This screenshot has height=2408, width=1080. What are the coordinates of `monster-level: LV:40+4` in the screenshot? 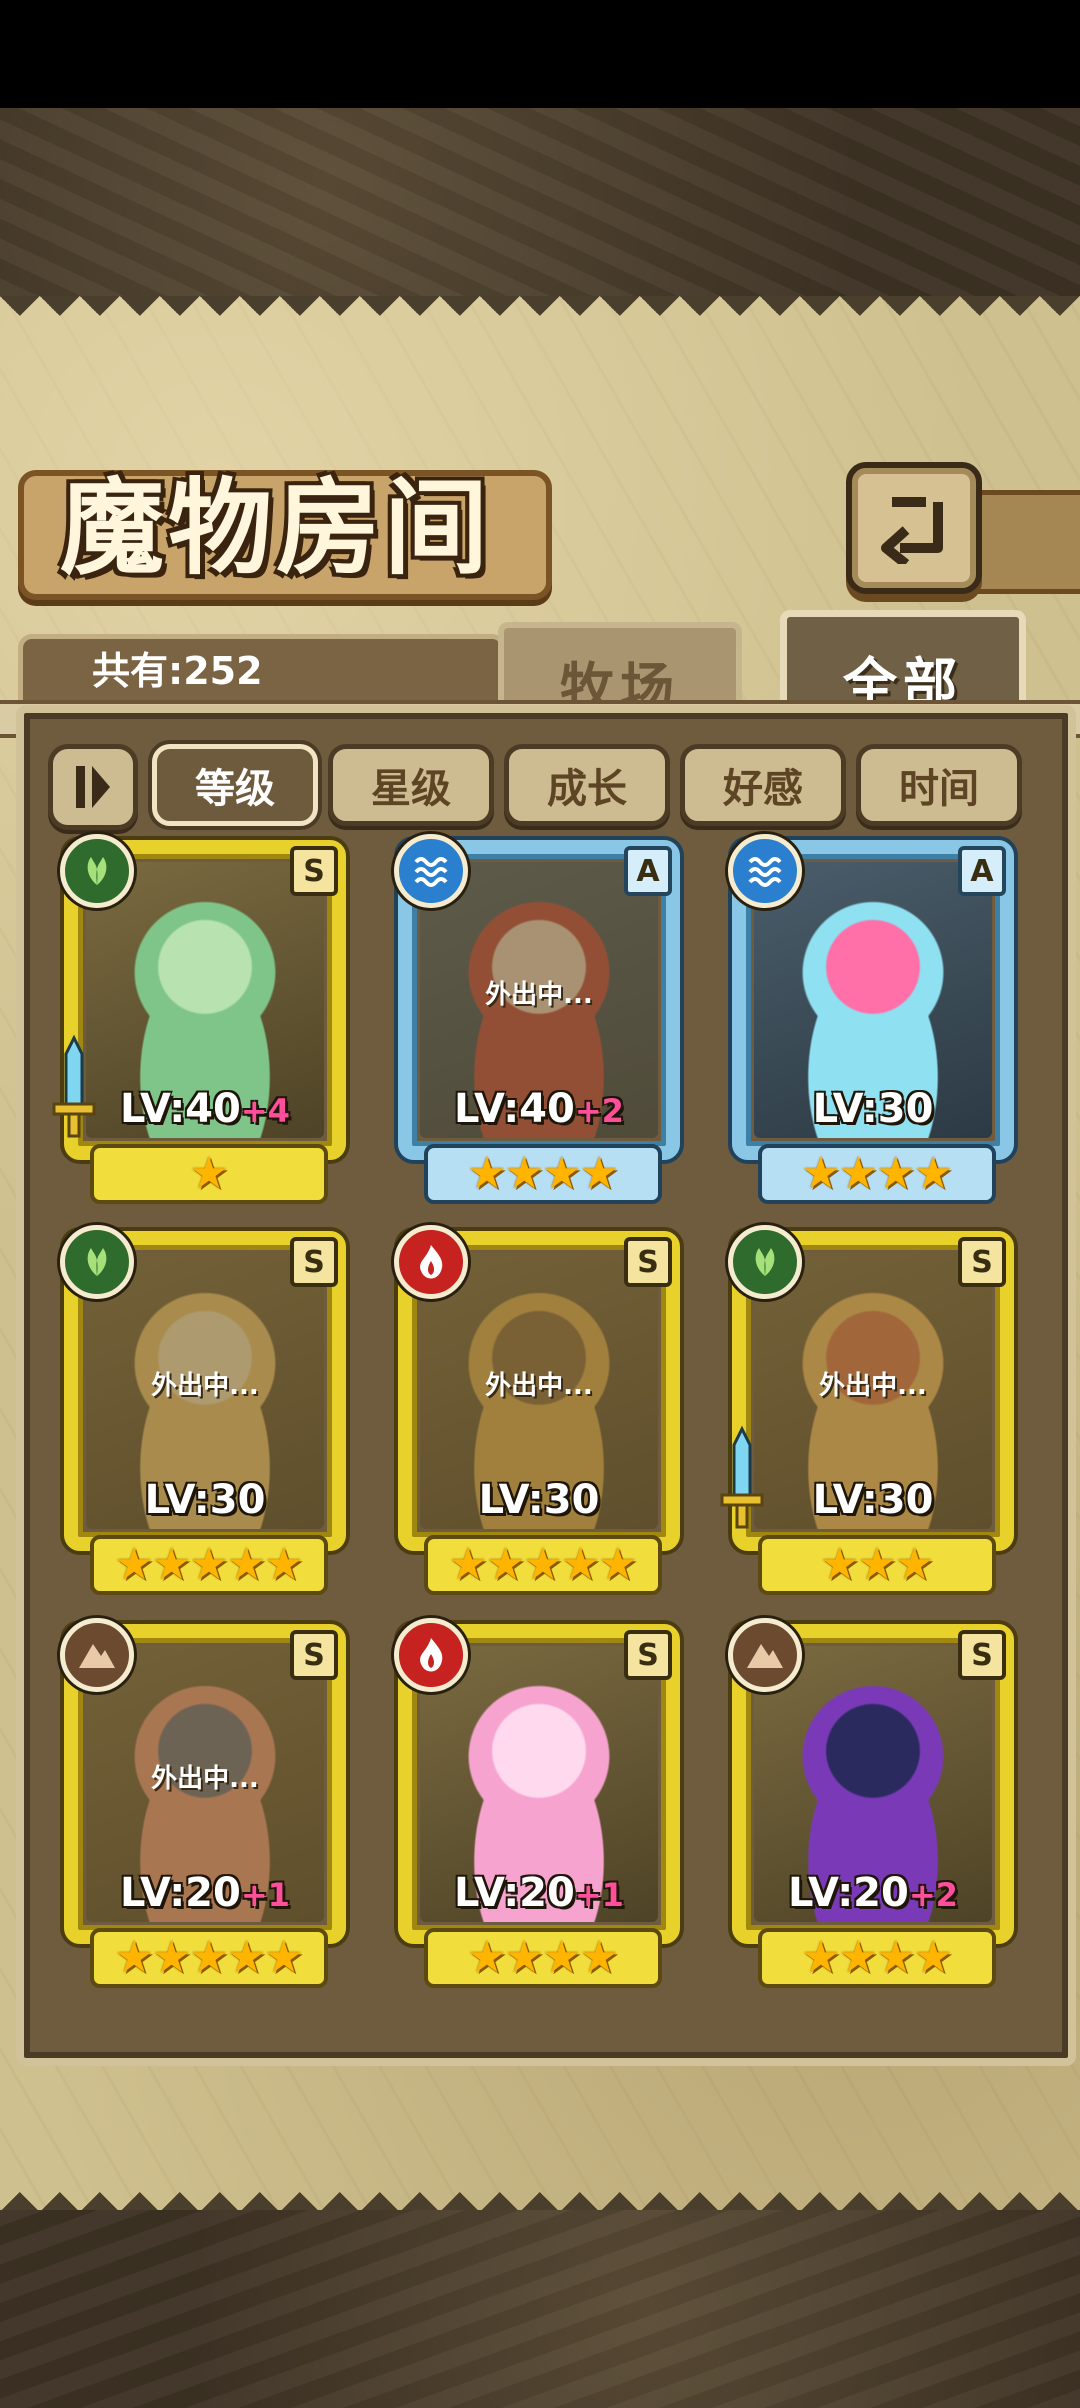 It's located at (205, 1109).